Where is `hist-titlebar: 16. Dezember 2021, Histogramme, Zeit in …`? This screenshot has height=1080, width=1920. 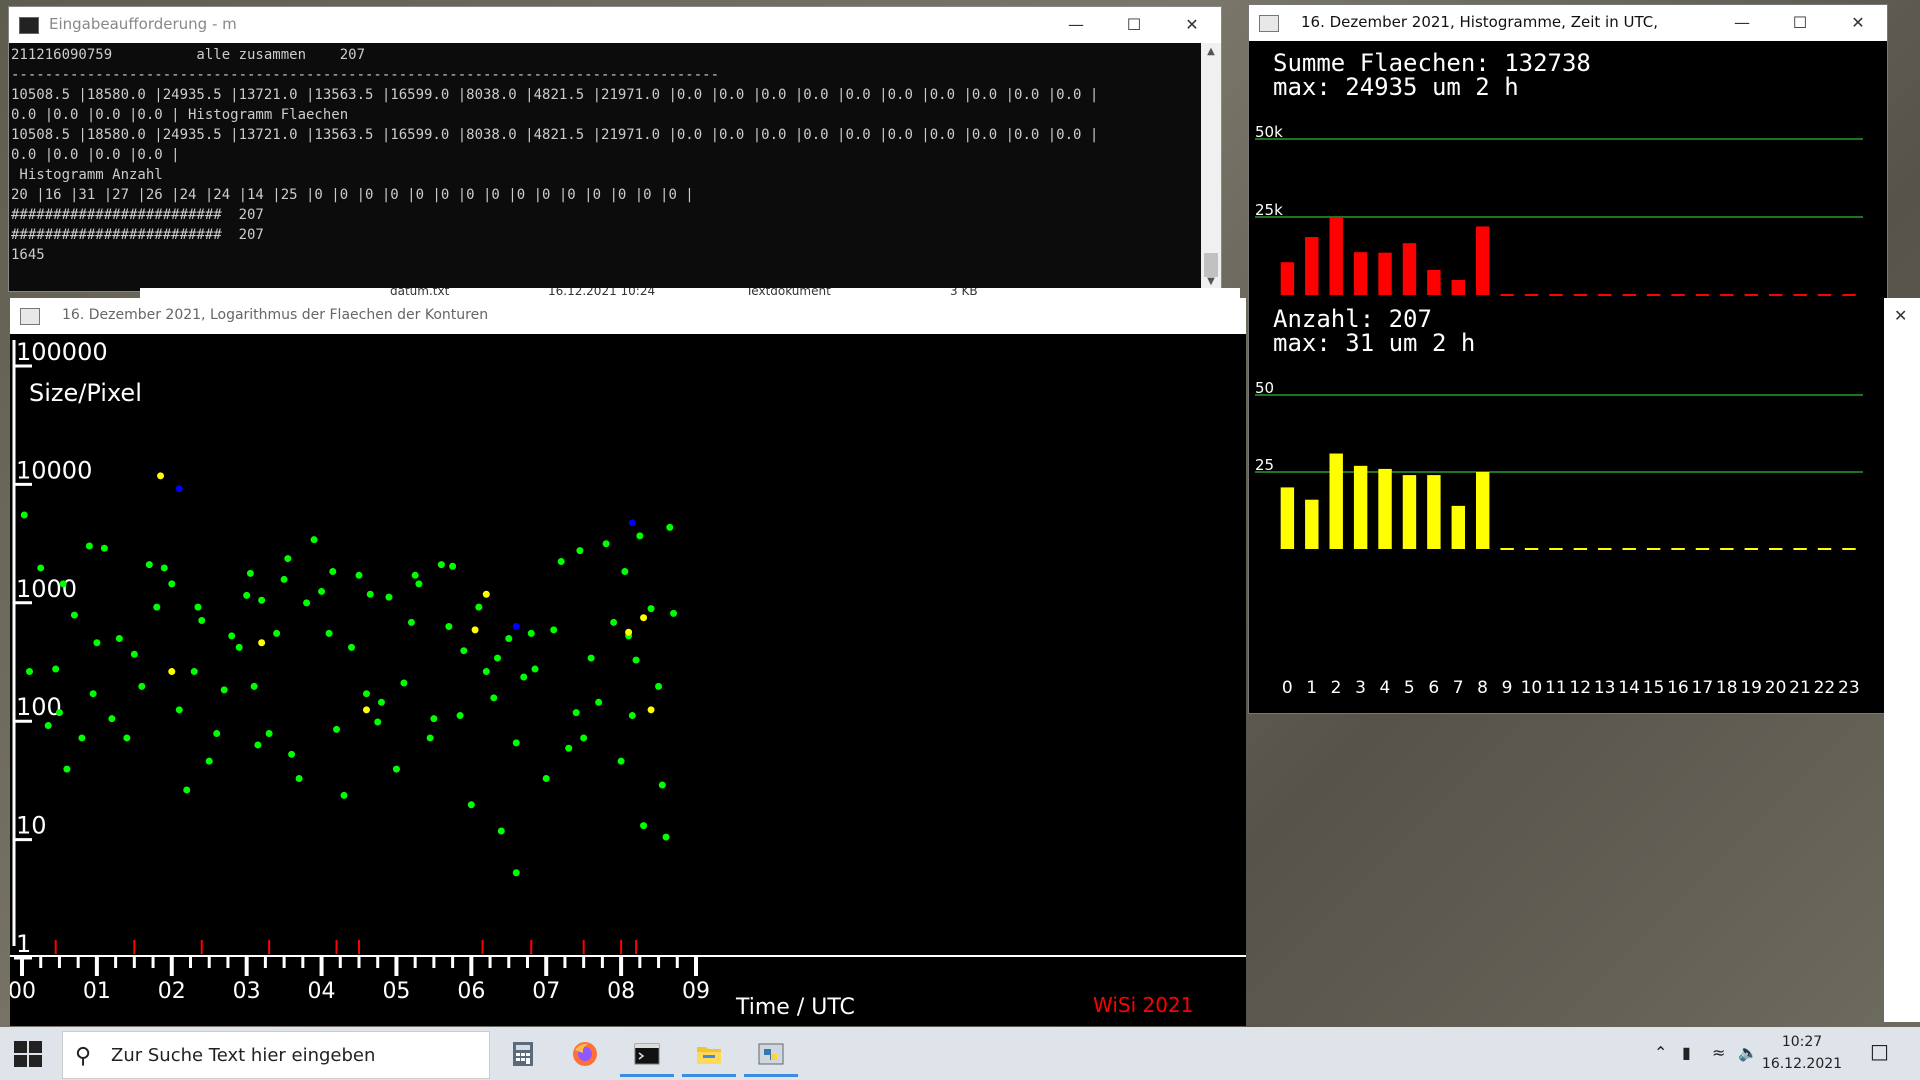 hist-titlebar: 16. Dezember 2021, Histogramme, Zeit in … is located at coordinates (1568, 23).